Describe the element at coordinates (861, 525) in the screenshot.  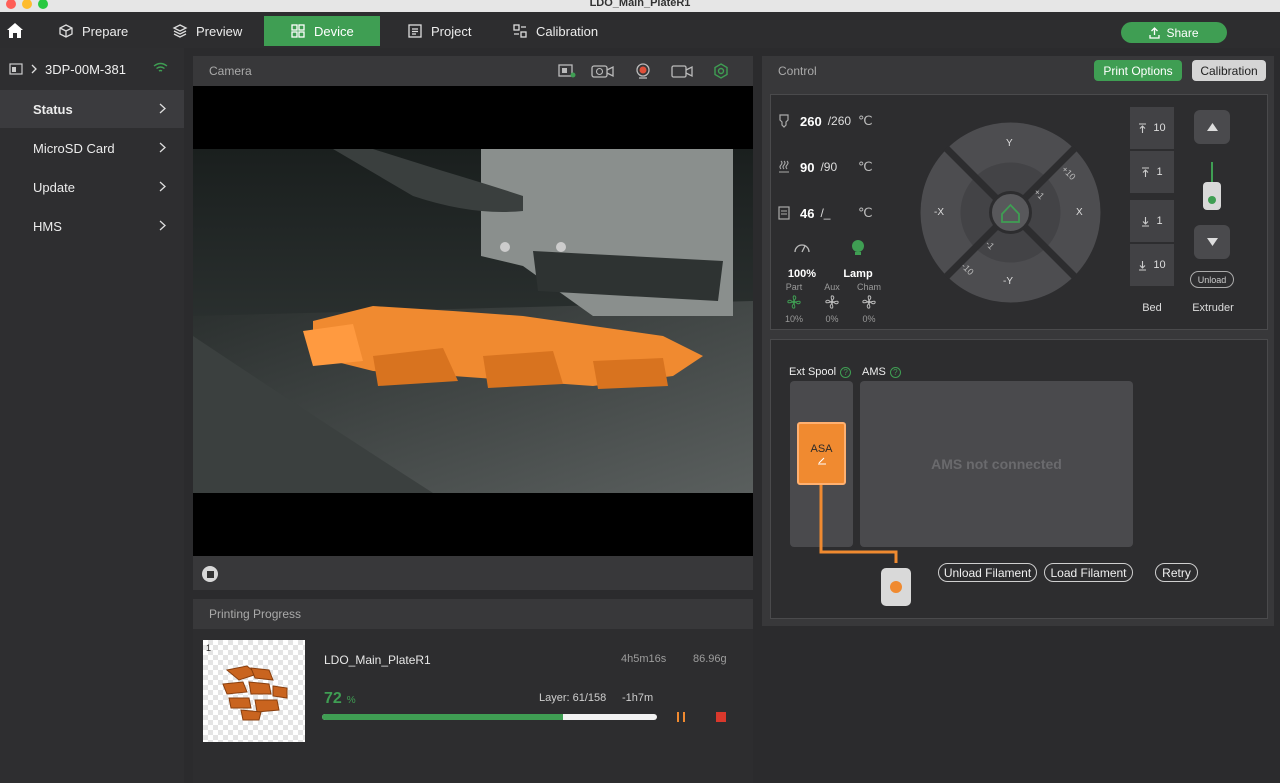
I see `filament-path` at that location.